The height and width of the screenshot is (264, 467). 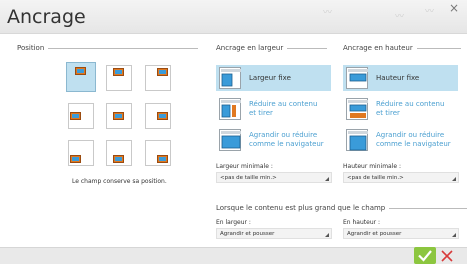 I want to click on width-option-shrink-stretch: Réduire au contenu et tirer, so click(x=273, y=109).